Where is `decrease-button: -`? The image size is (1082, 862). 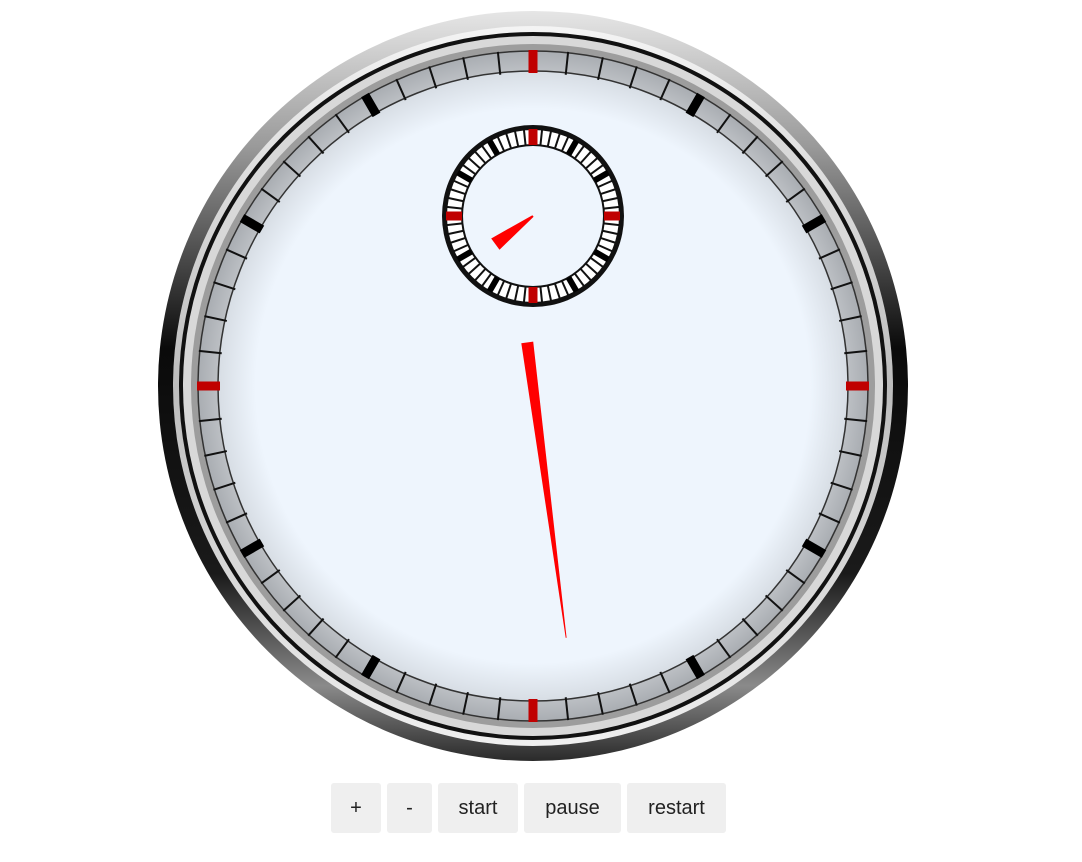 decrease-button: - is located at coordinates (409, 808).